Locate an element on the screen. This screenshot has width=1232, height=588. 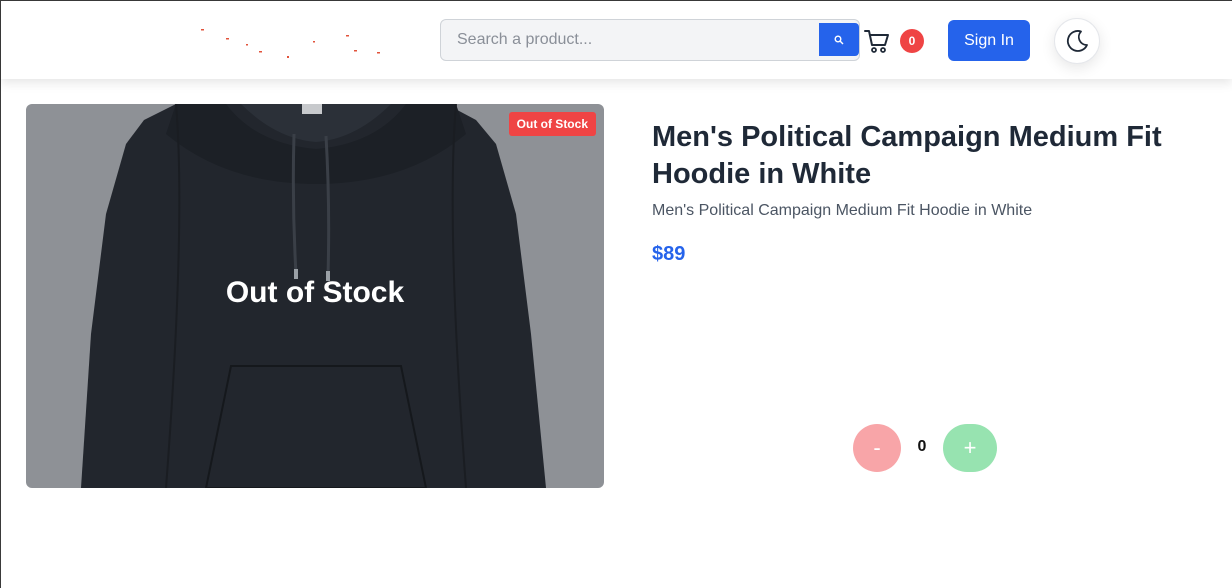
top-navbar: 0 Sign In is located at coordinates (616, 40).